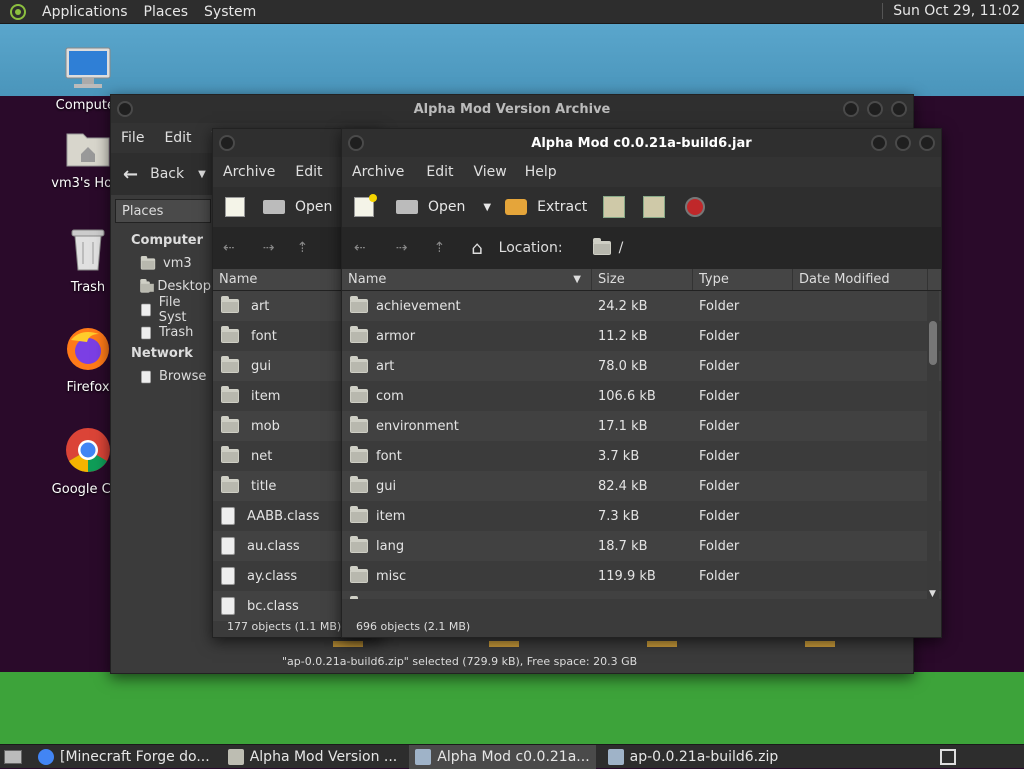 This screenshot has height=769, width=1024. What do you see at coordinates (641, 546) in the screenshot?
I see `table-row: lang 18.7 kB Folder` at bounding box center [641, 546].